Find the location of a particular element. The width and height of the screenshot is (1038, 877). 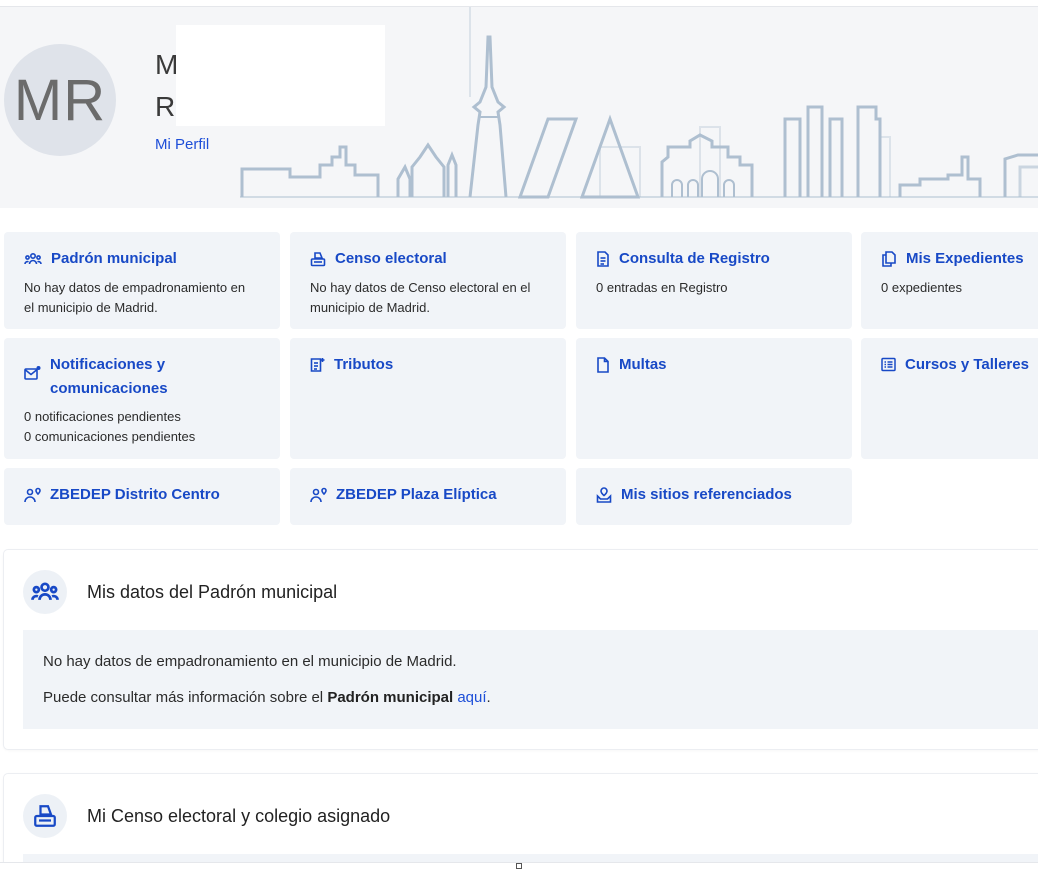

card-zbedep-plaza-eliptica: ZBEDEP Plaza Elíptica is located at coordinates (428, 496).